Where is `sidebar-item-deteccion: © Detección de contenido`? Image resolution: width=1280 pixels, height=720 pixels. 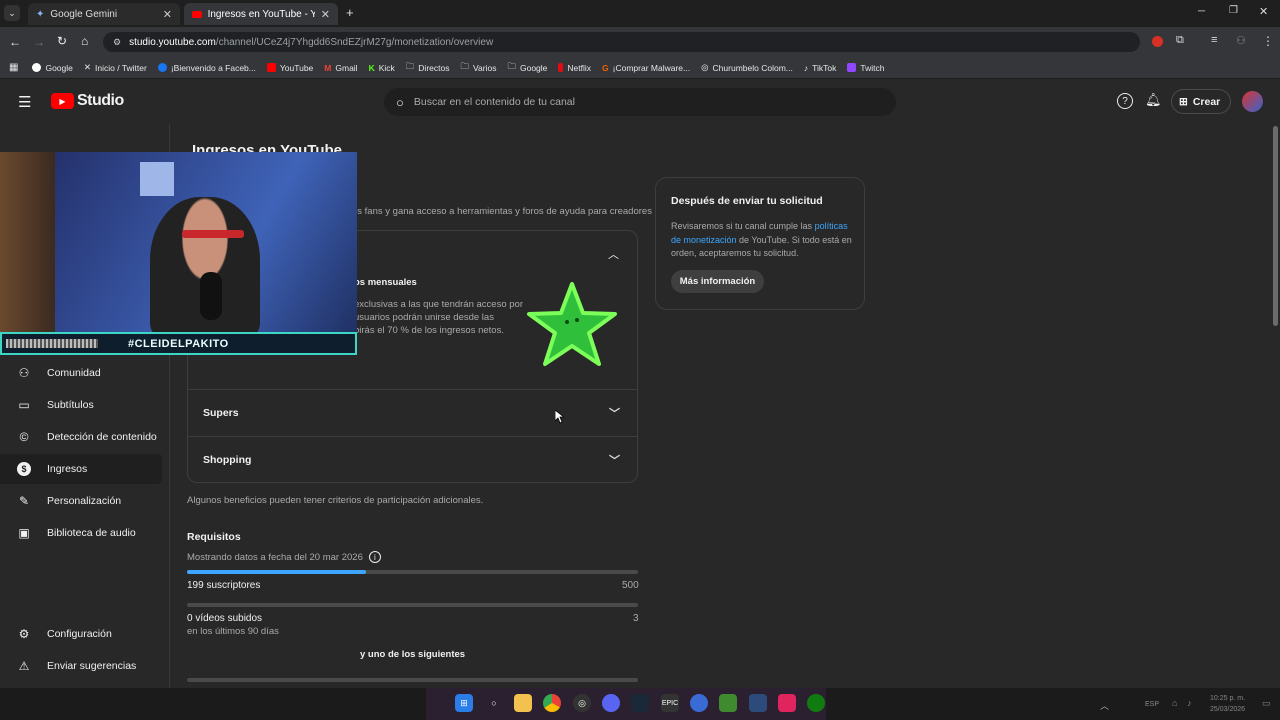 sidebar-item-deteccion: © Detección de contenido is located at coordinates (81, 437).